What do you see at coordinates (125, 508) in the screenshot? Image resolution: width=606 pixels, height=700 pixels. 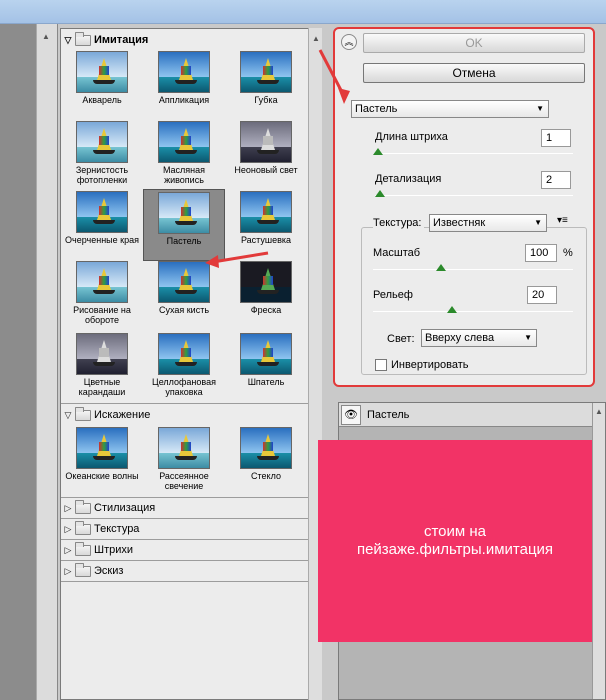 I see `category-label: Стилизация` at bounding box center [125, 508].